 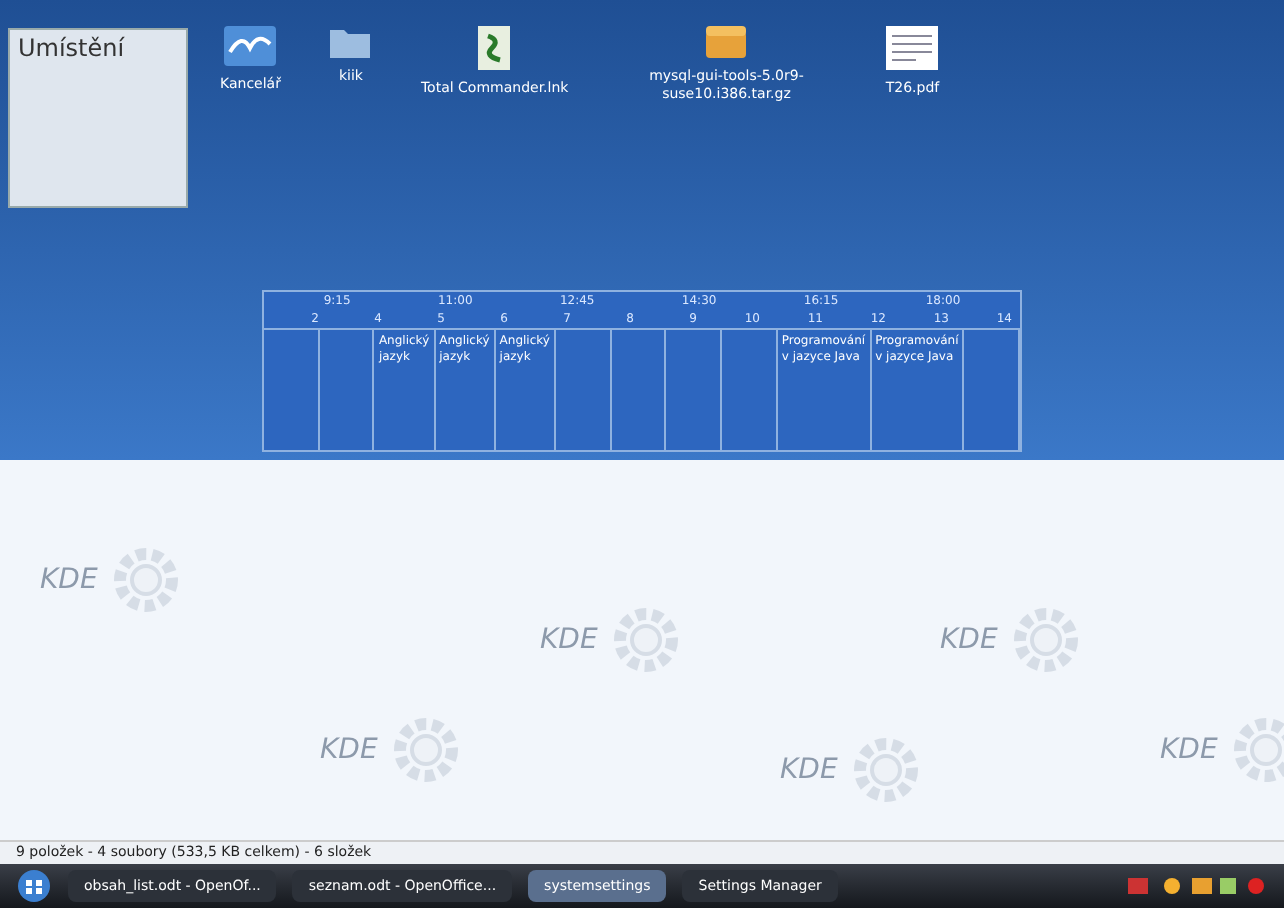 I want to click on side-window: Umístění, so click(x=98, y=118).